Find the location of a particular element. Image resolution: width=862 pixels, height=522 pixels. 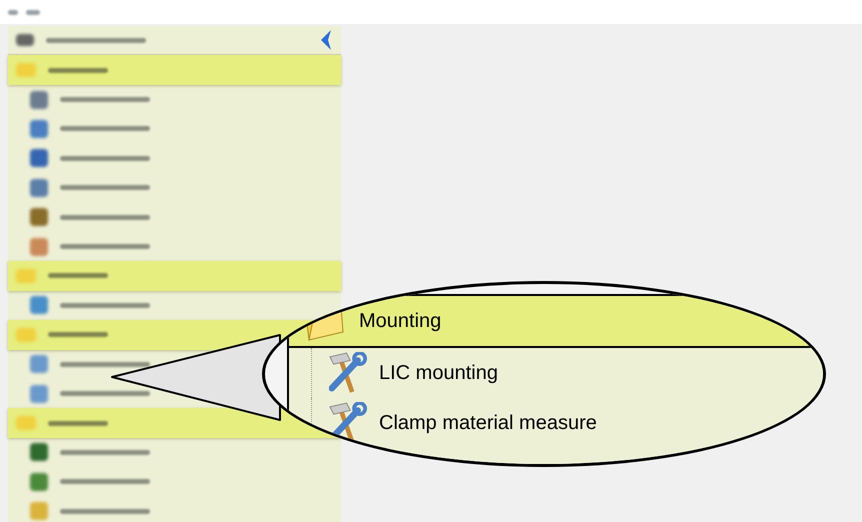

hammer-wrench-icon is located at coordinates (348, 373).